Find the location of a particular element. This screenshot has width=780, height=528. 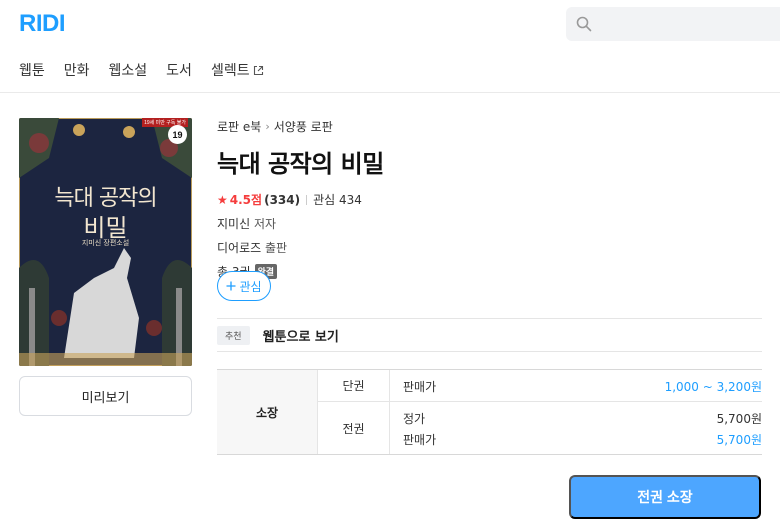

publisher-name: 디어로즈 is located at coordinates (239, 248).